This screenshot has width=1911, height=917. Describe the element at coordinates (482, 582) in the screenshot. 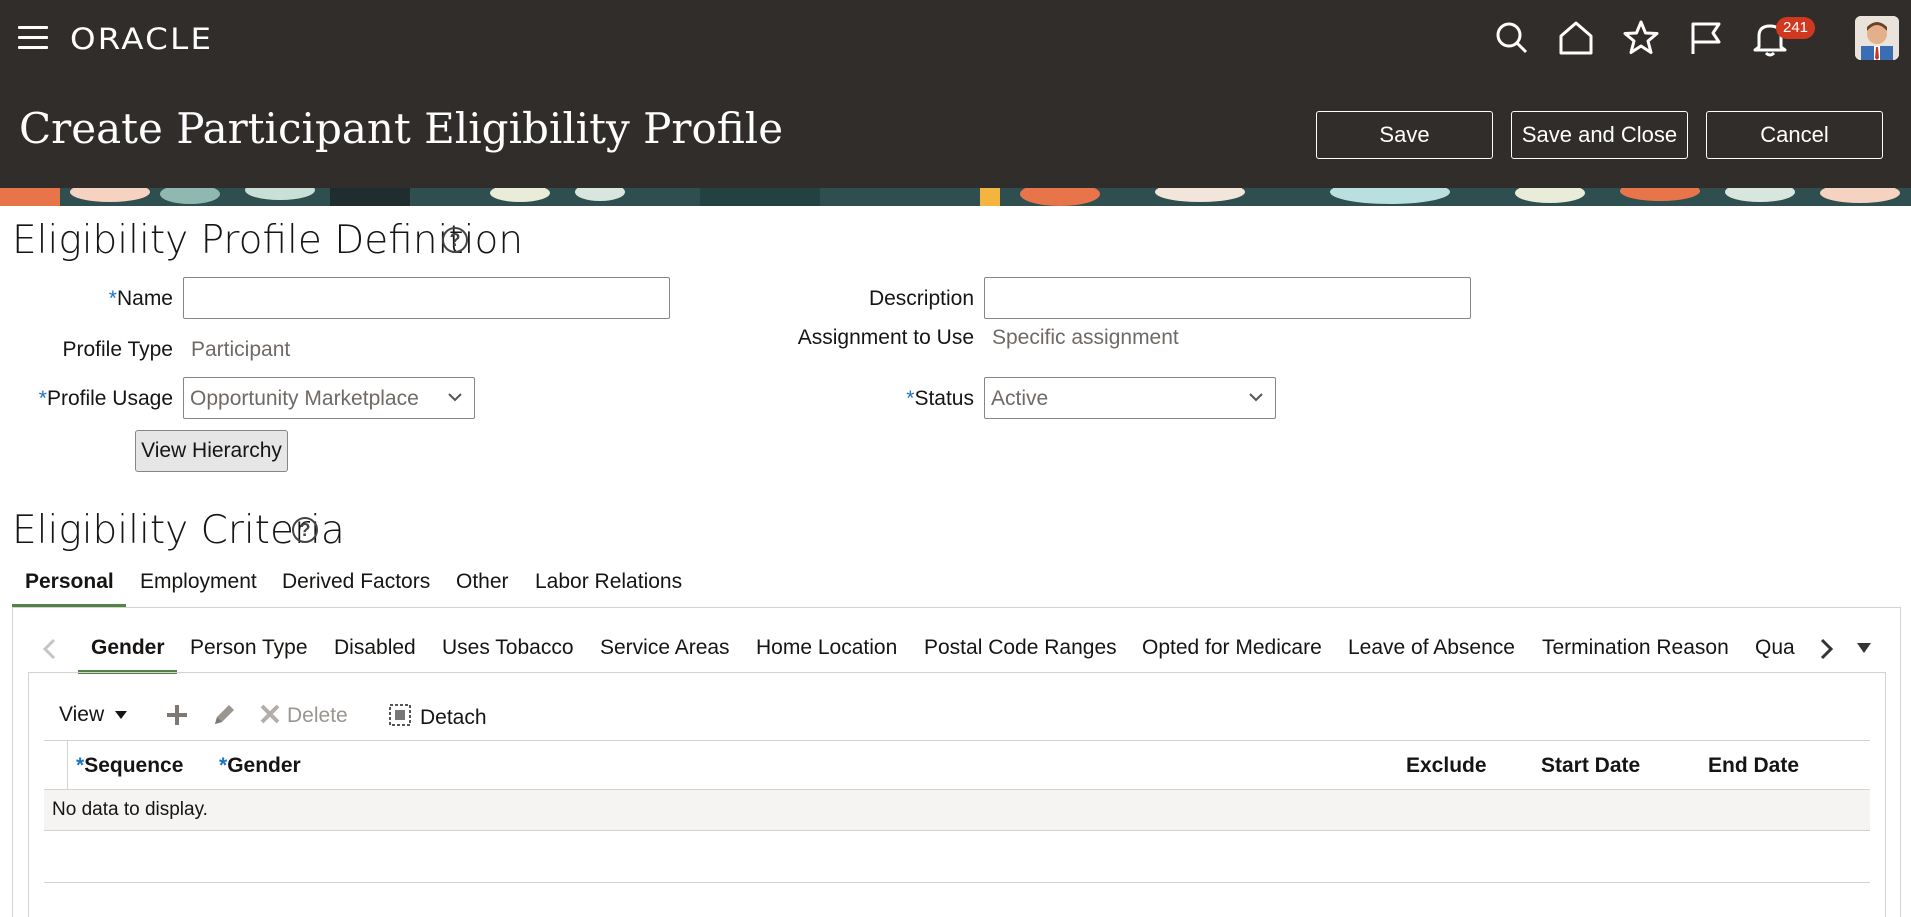

I see `tab-other: Other` at that location.